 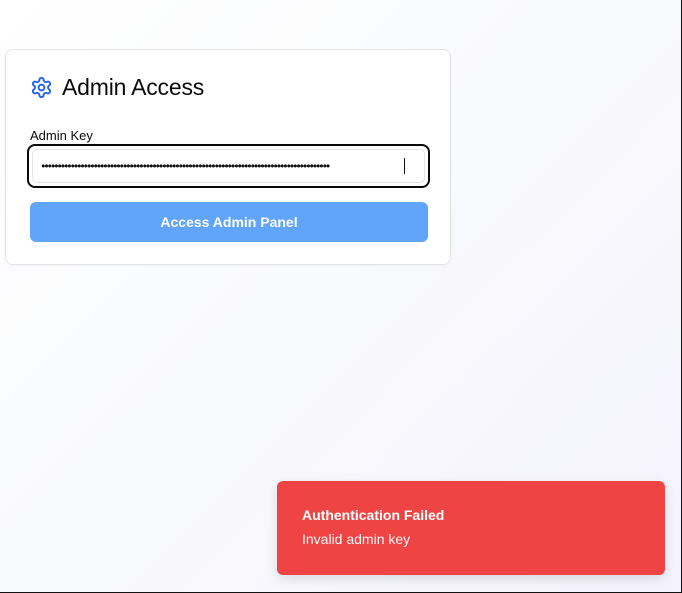 I want to click on gear-icon, so click(x=41, y=87).